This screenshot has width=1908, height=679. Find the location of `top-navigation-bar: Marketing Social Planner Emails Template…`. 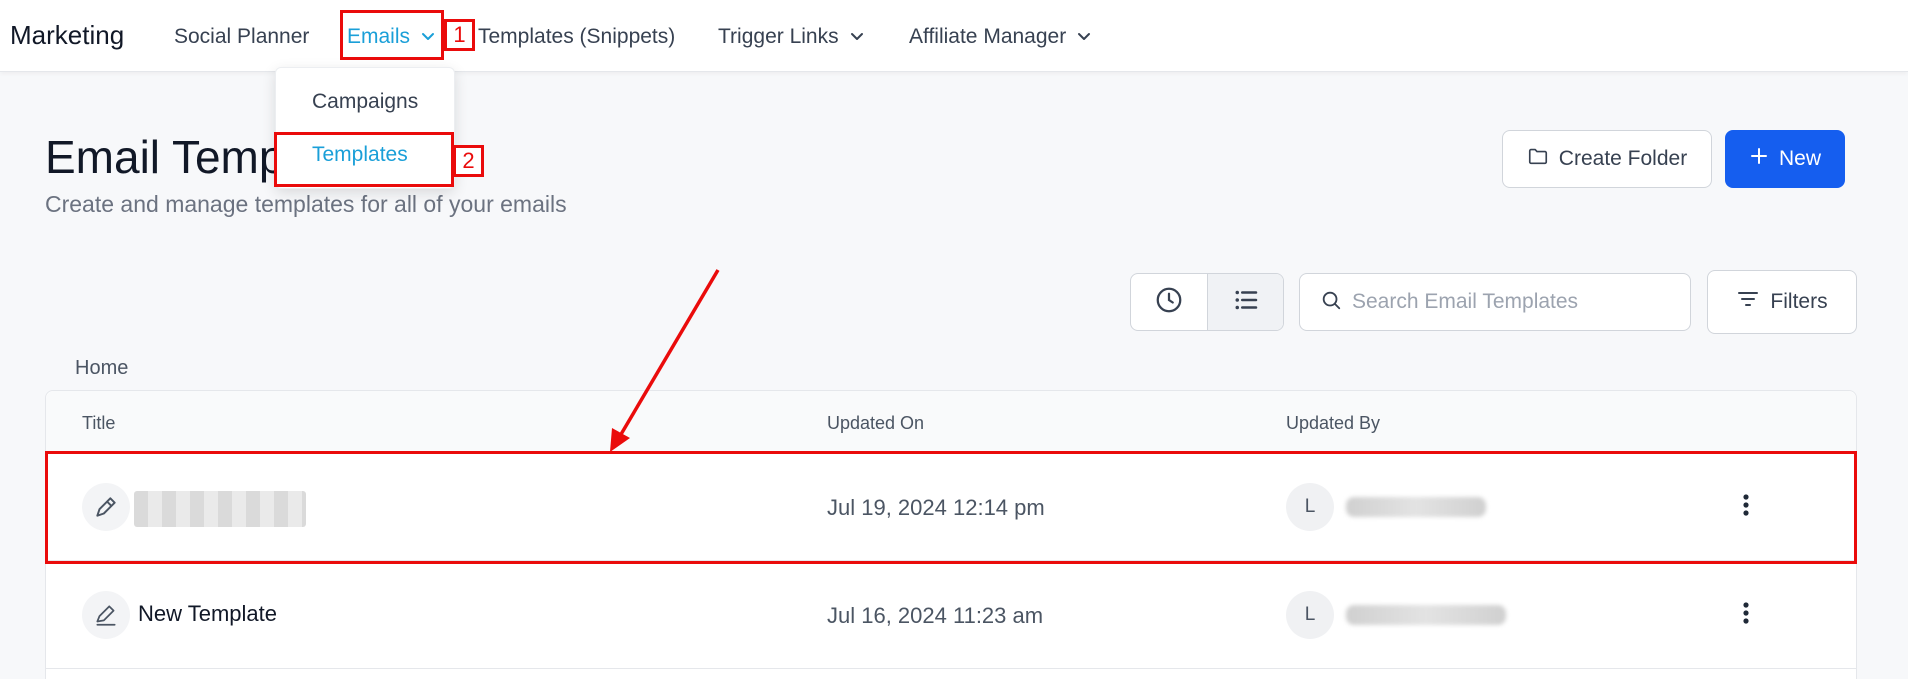

top-navigation-bar: Marketing Social Planner Emails Template… is located at coordinates (954, 36).